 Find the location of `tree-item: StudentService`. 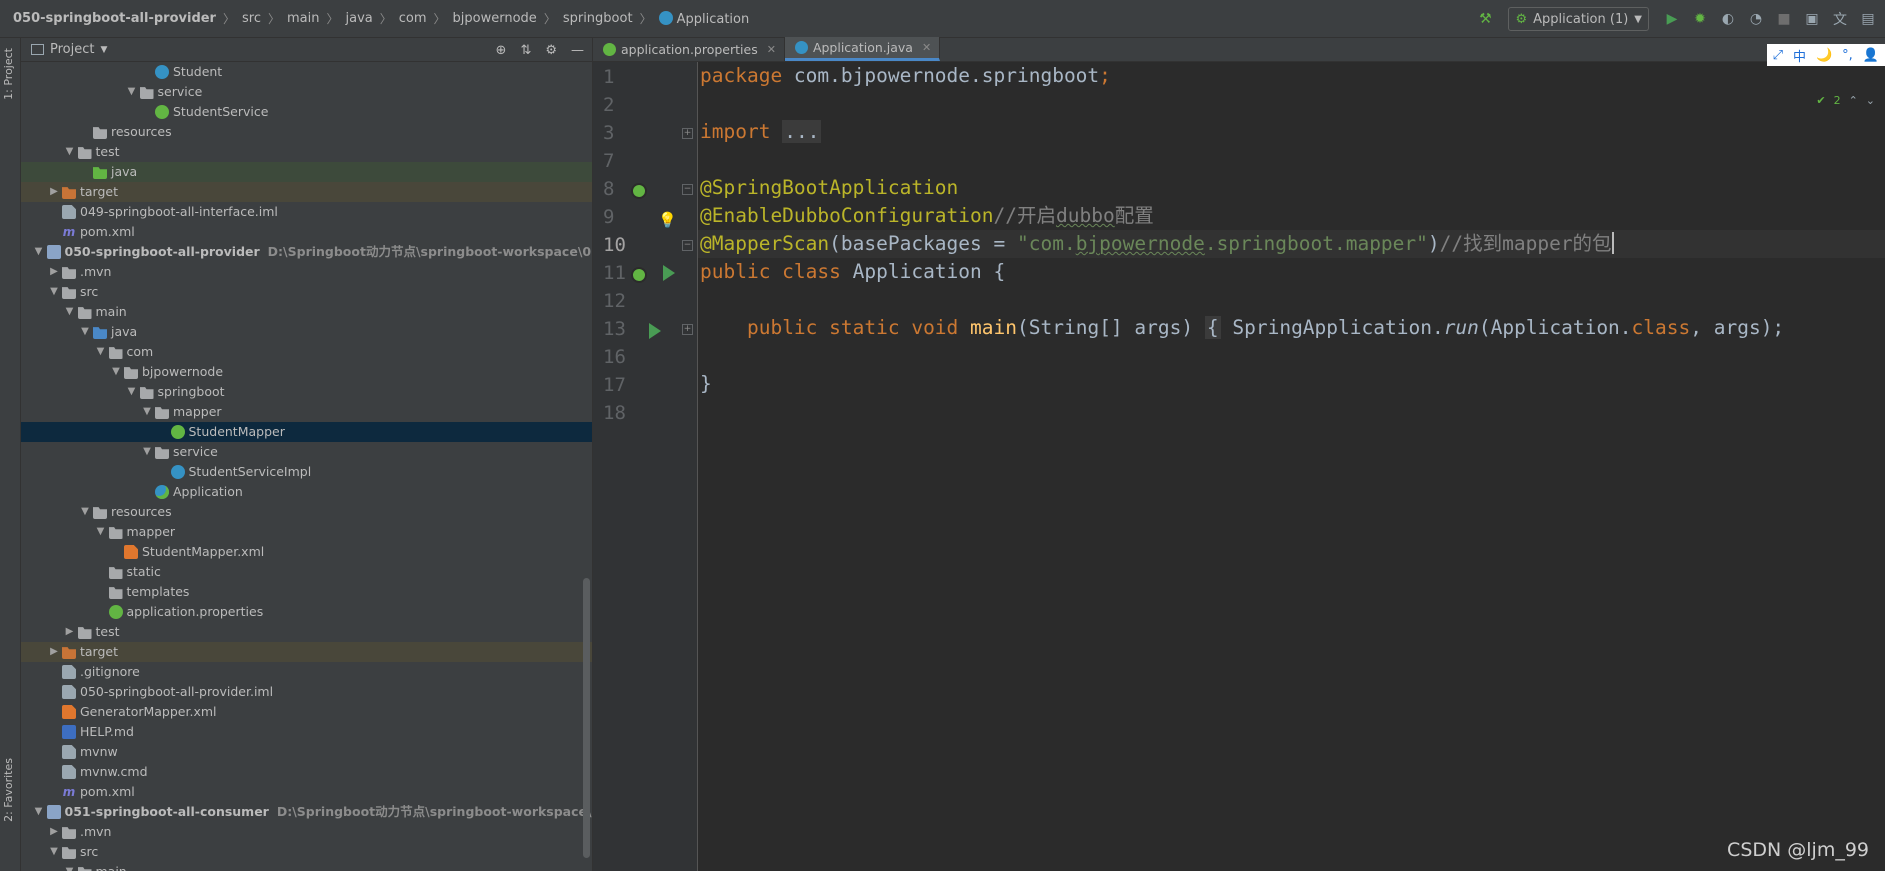

tree-item: StudentService is located at coordinates (306, 112).